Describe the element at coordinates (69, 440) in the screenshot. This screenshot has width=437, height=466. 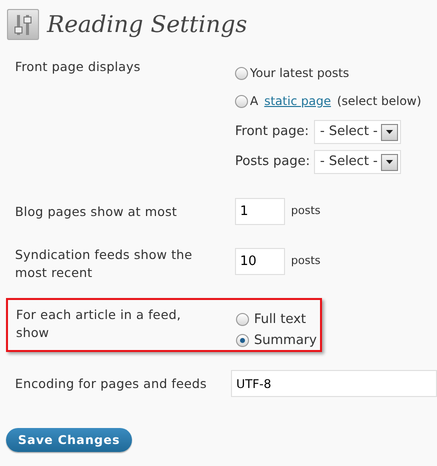
I see `save-button: Save Changes` at that location.